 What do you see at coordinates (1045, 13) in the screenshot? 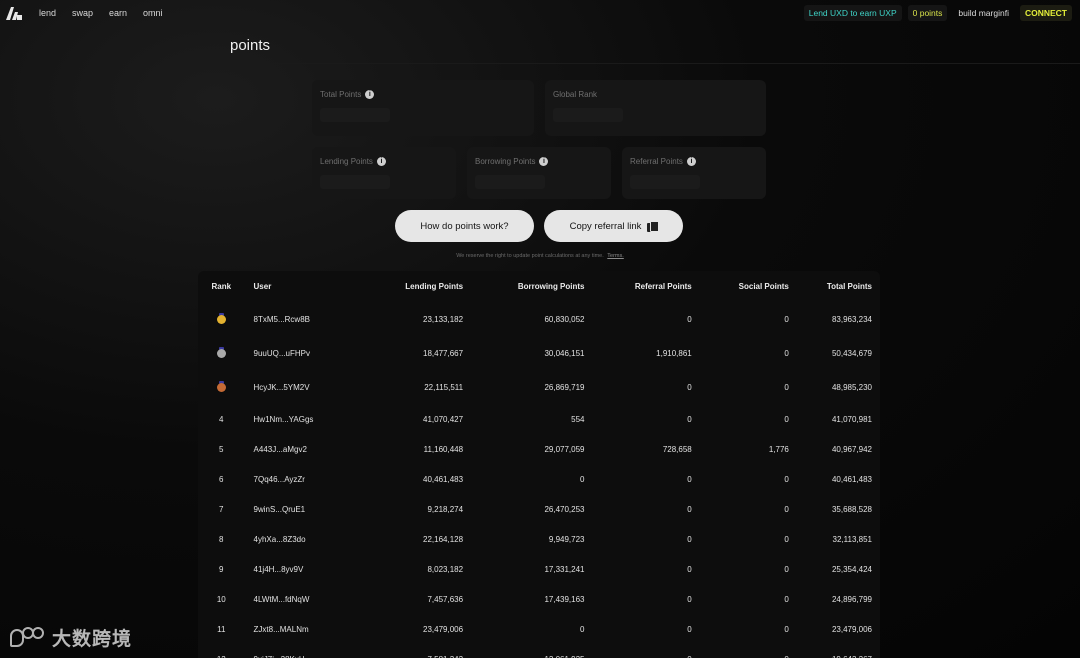
I see `connect-button: CONNECT` at bounding box center [1045, 13].